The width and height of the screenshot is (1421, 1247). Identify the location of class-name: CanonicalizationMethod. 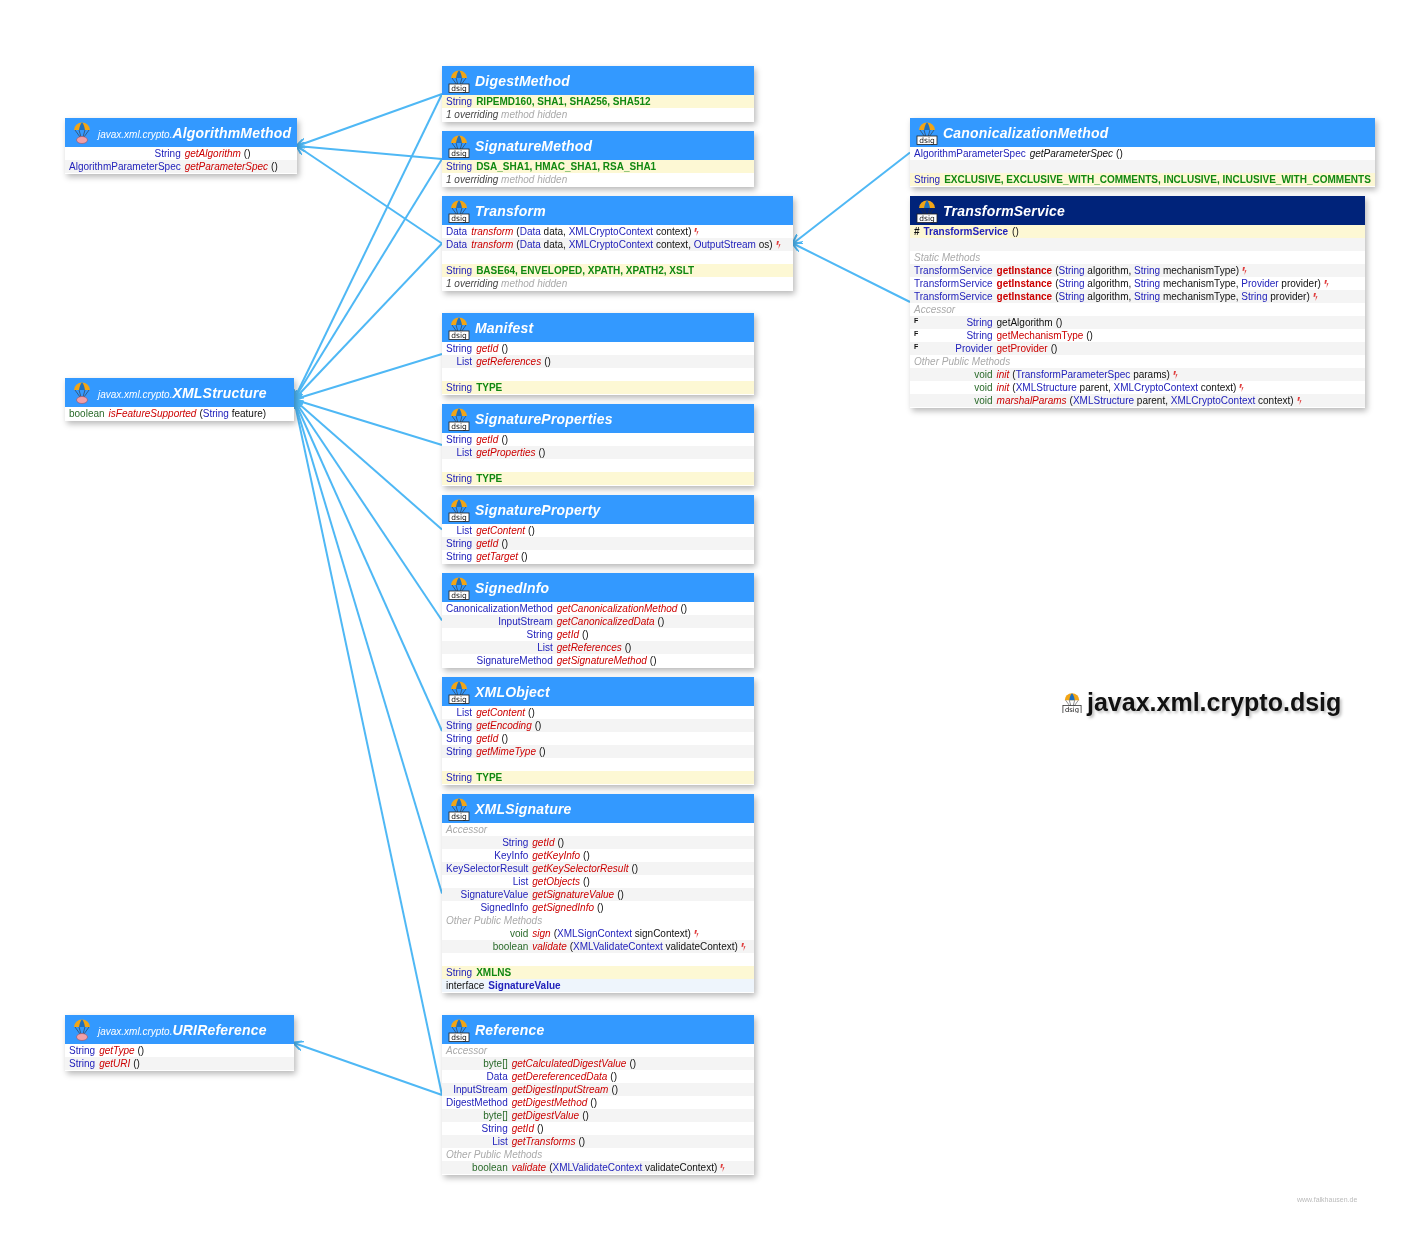
(1026, 132).